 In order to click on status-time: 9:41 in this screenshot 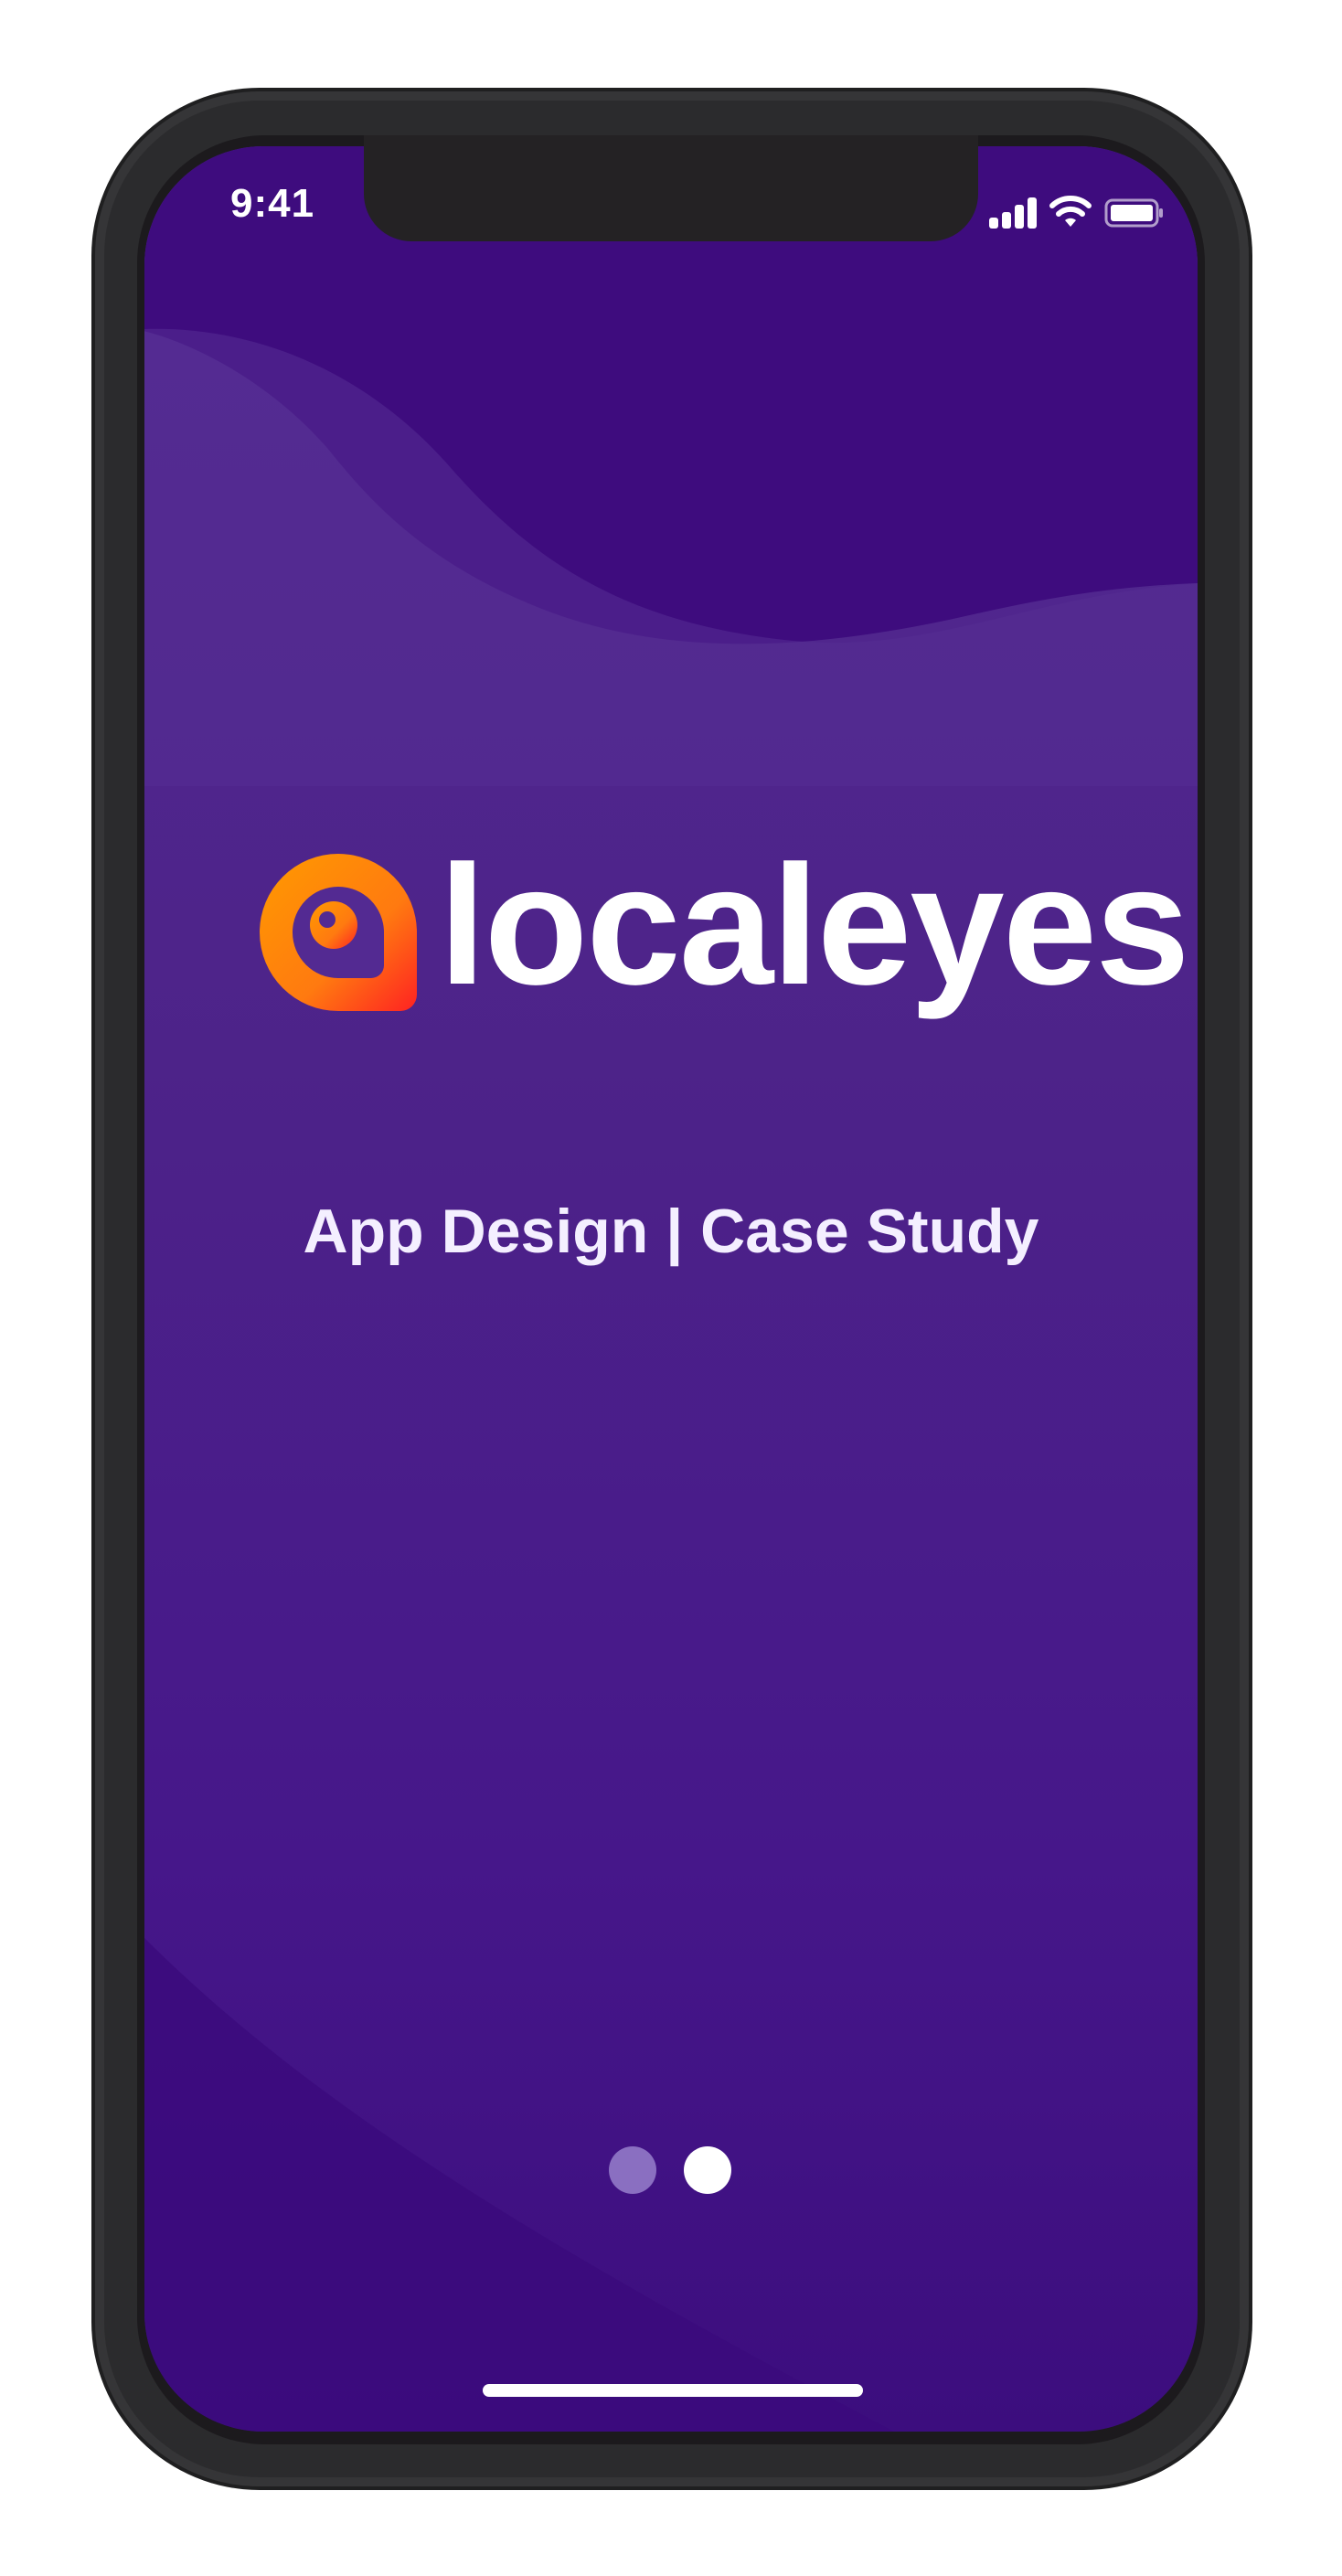, I will do `click(272, 203)`.